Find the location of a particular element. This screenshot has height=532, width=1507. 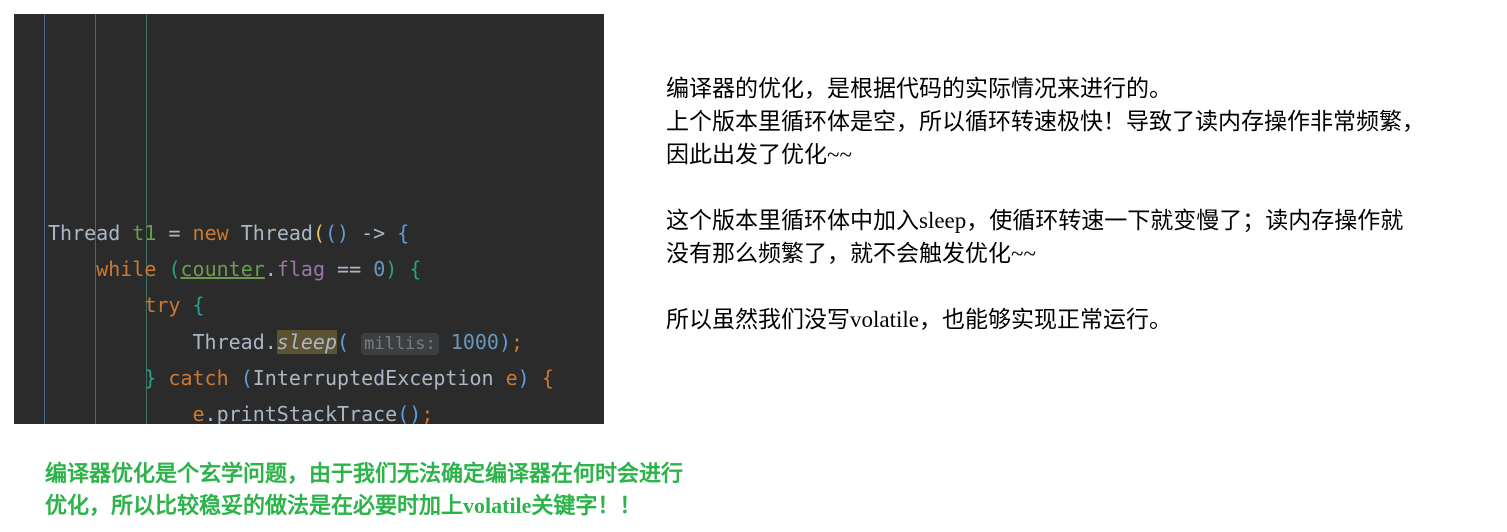

code-token: flag is located at coordinates (300, 269).